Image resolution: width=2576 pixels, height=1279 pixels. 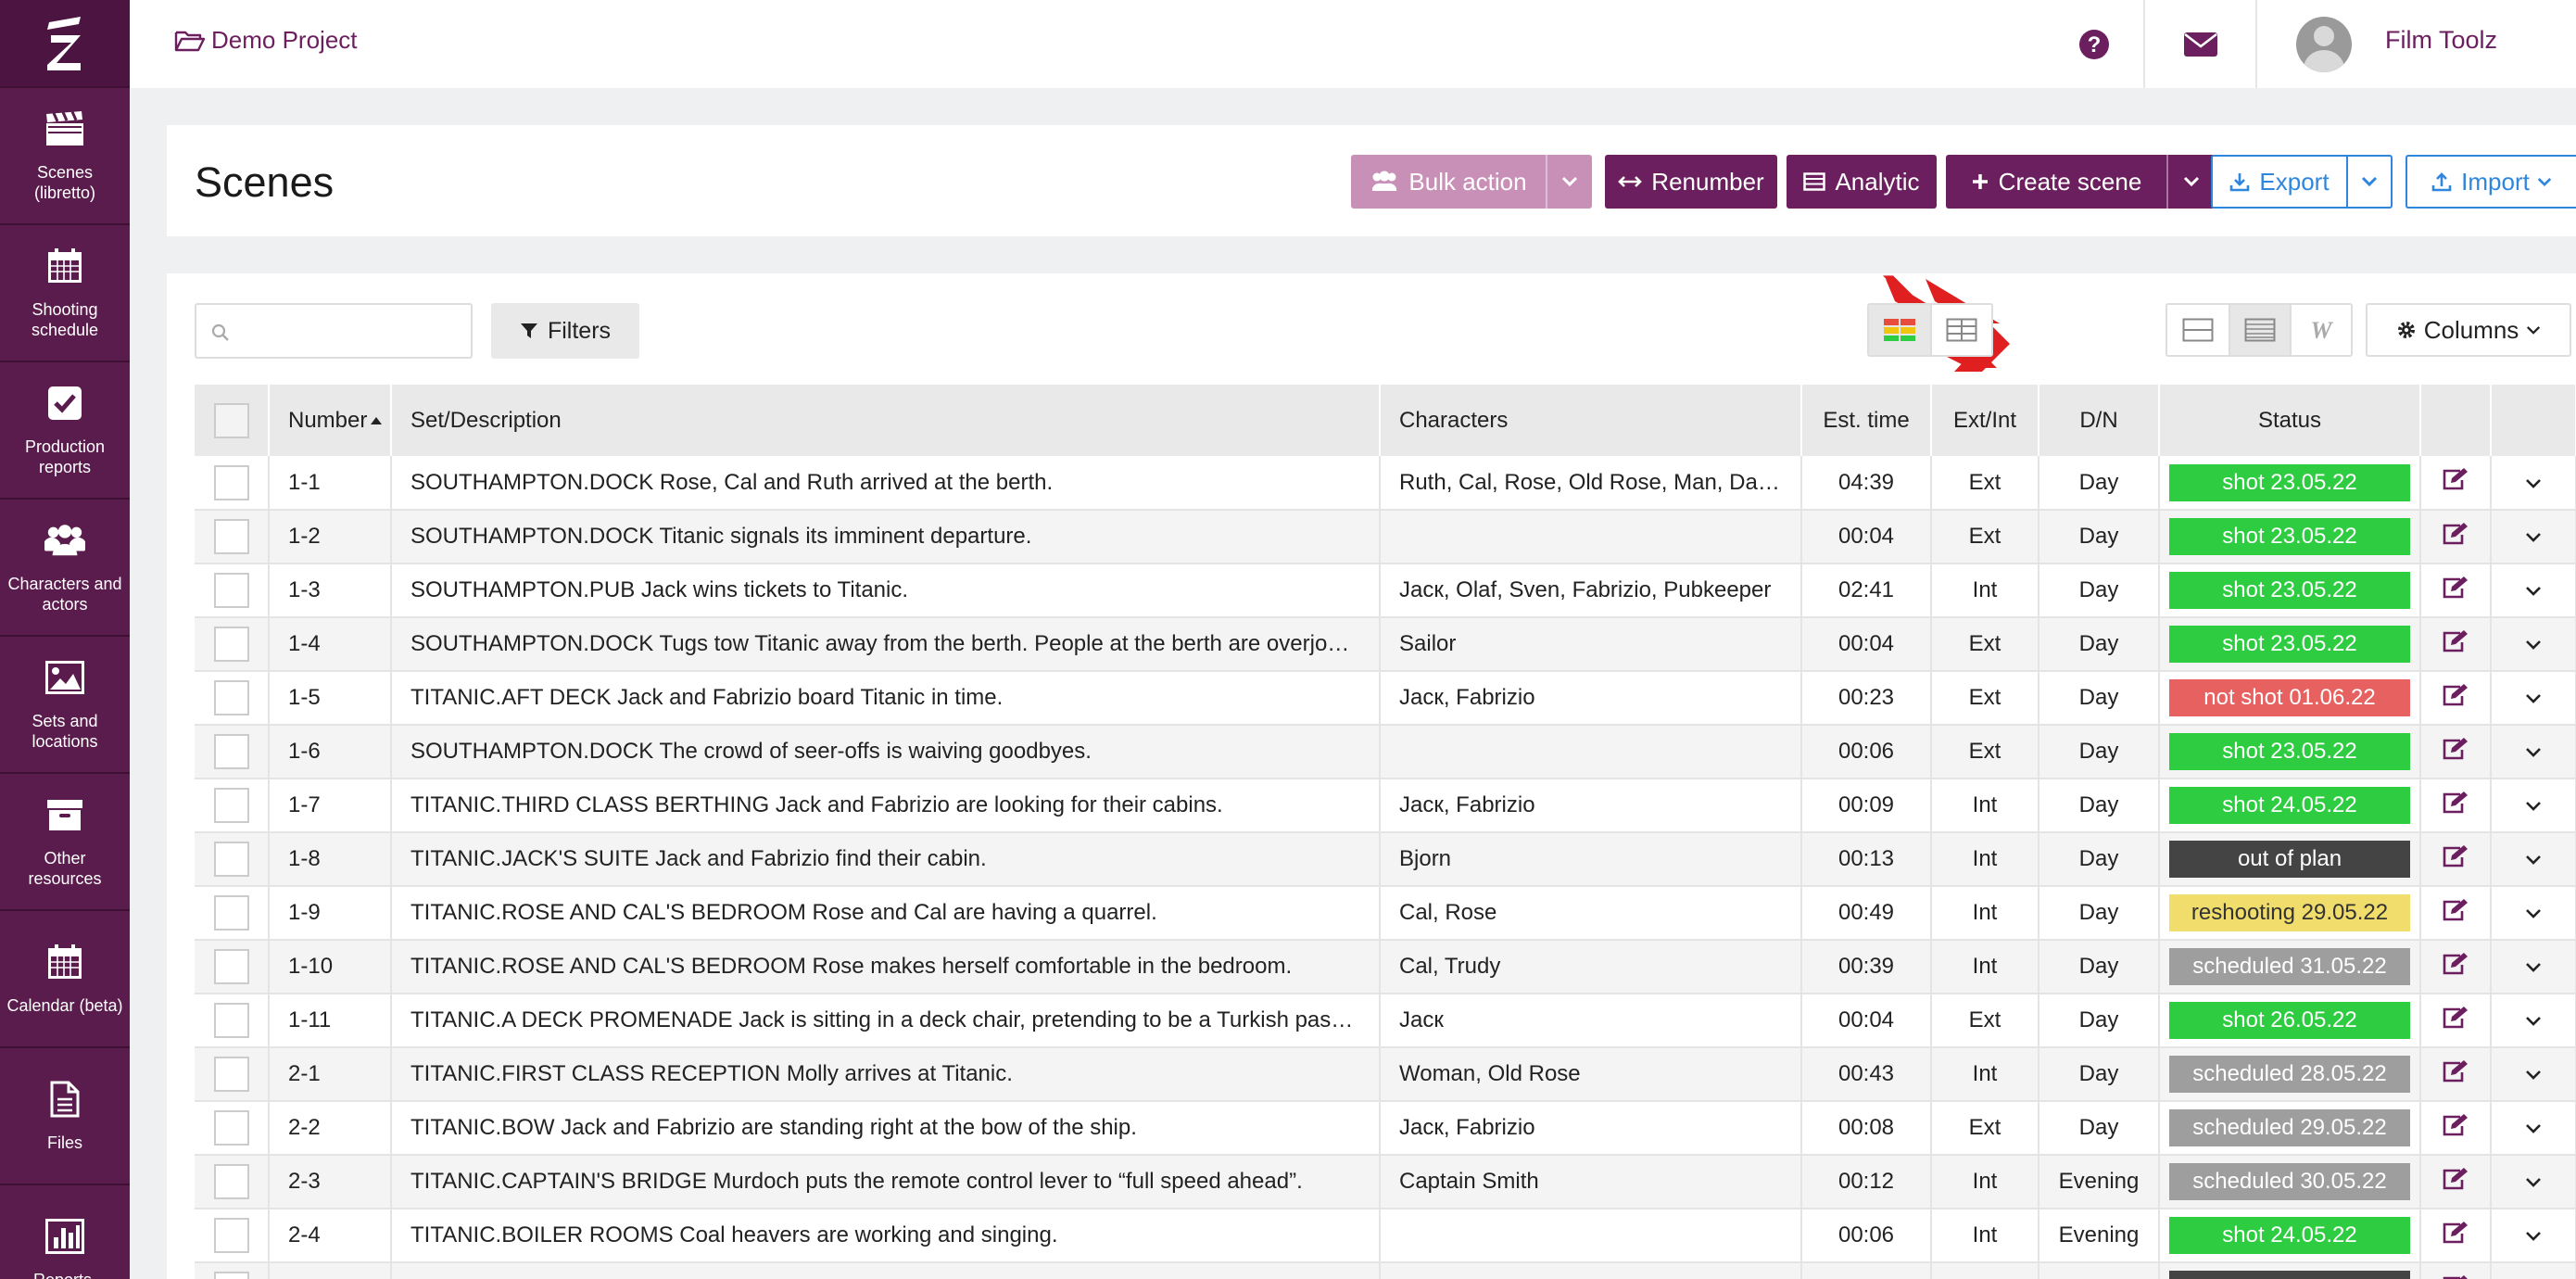 I want to click on colored-rows-view-button, so click(x=1899, y=330).